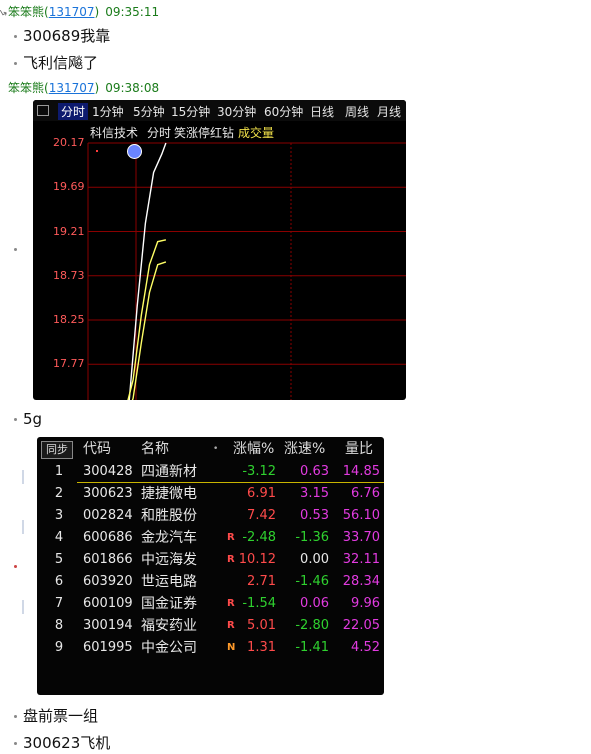 The height and width of the screenshot is (754, 591). What do you see at coordinates (108, 582) in the screenshot?
I see `stock-code: 603920` at bounding box center [108, 582].